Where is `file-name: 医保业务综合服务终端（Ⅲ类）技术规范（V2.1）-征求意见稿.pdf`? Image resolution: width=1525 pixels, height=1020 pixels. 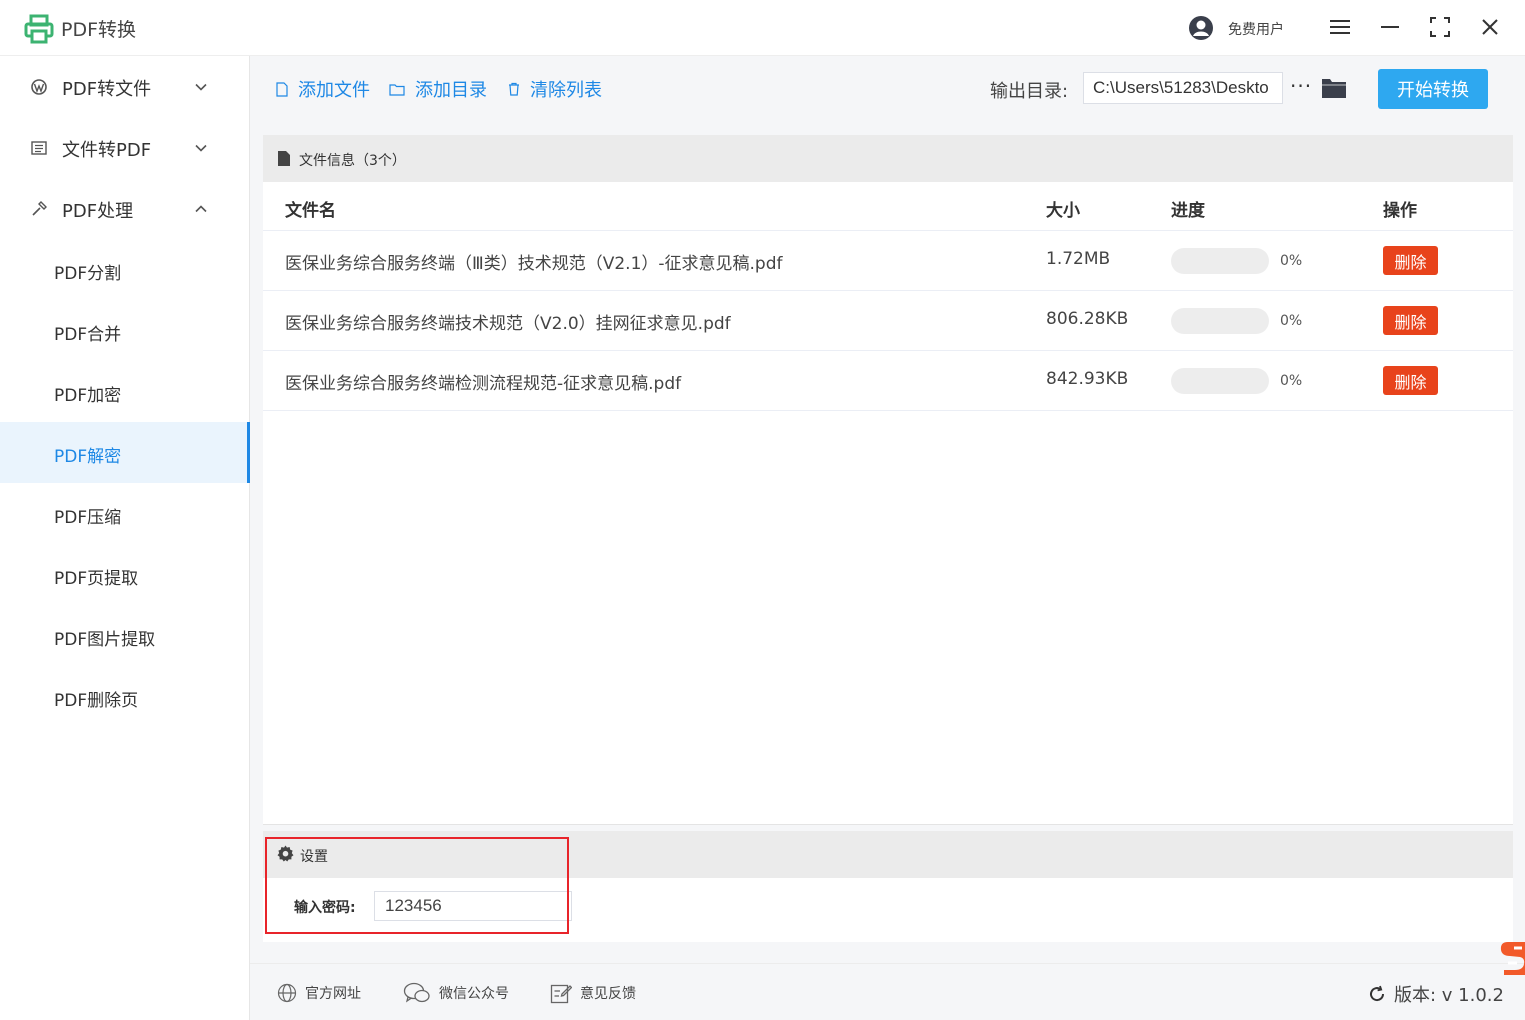
file-name: 医保业务综合服务终端（Ⅲ类）技术规范（V2.1）-征求意见稿.pdf is located at coordinates (534, 264).